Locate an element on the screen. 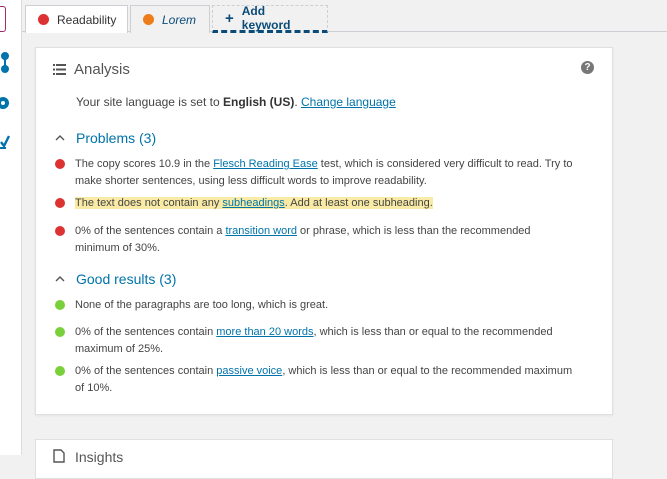 The height and width of the screenshot is (479, 667). problems-title: Problems (3) is located at coordinates (116, 138).